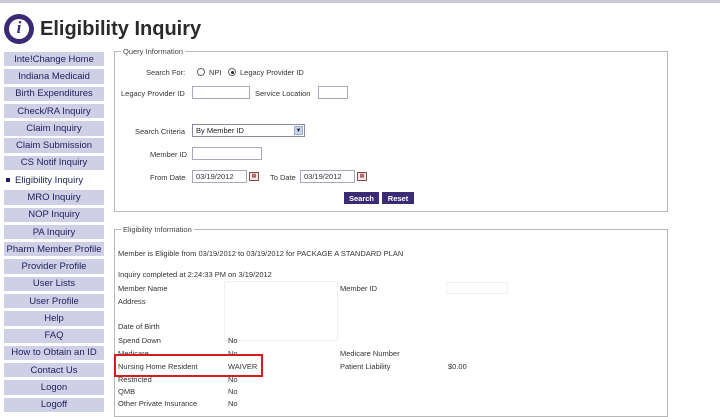 This screenshot has width=720, height=417. I want to click on nav-label: Check/RA Inquiry, so click(54, 111).